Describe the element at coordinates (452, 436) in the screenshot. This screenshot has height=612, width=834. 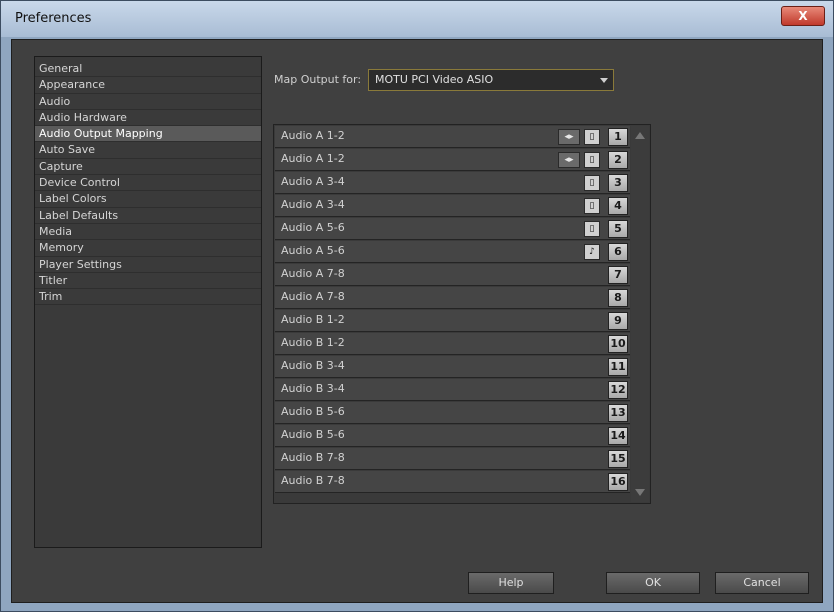
I see `mapping-row: Audio B 5-6 14` at that location.